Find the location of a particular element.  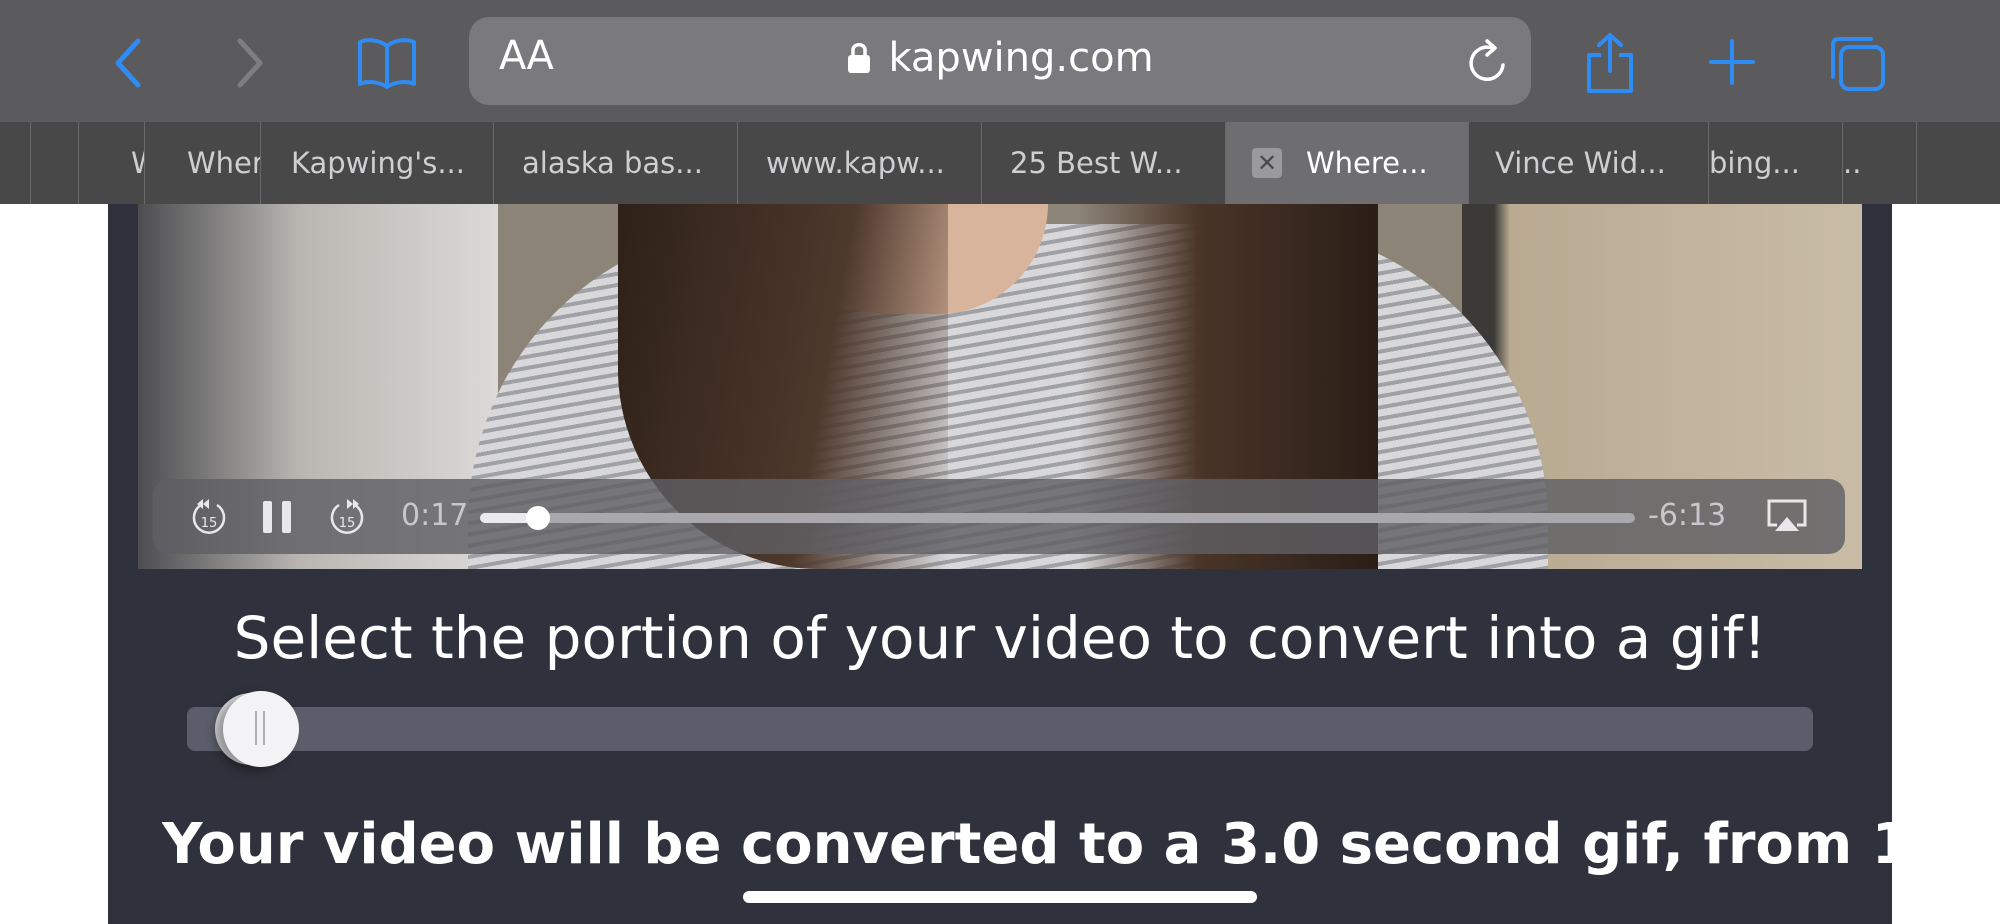

tab-item: Wher is located at coordinates (202, 163).